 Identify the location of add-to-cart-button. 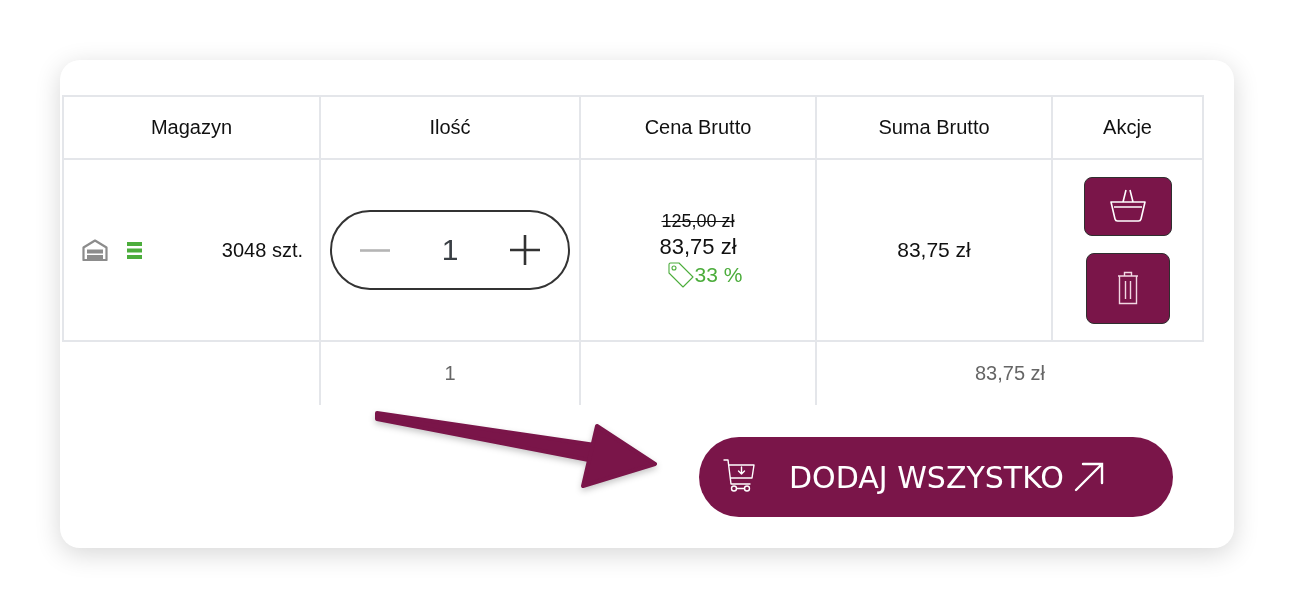
(1127, 206).